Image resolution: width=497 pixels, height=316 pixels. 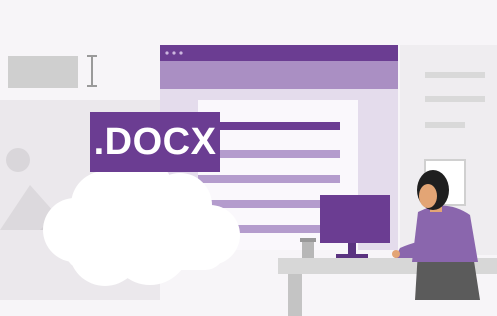 I want to click on docx-badge-label: .DOCX, so click(x=155, y=141).